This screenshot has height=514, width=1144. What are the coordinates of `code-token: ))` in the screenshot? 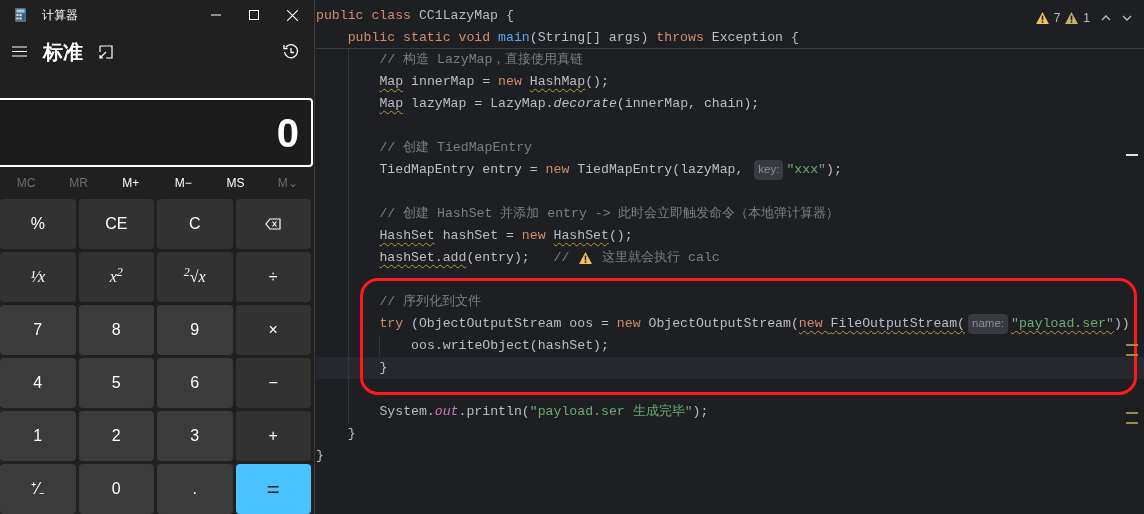 It's located at (1121, 324).